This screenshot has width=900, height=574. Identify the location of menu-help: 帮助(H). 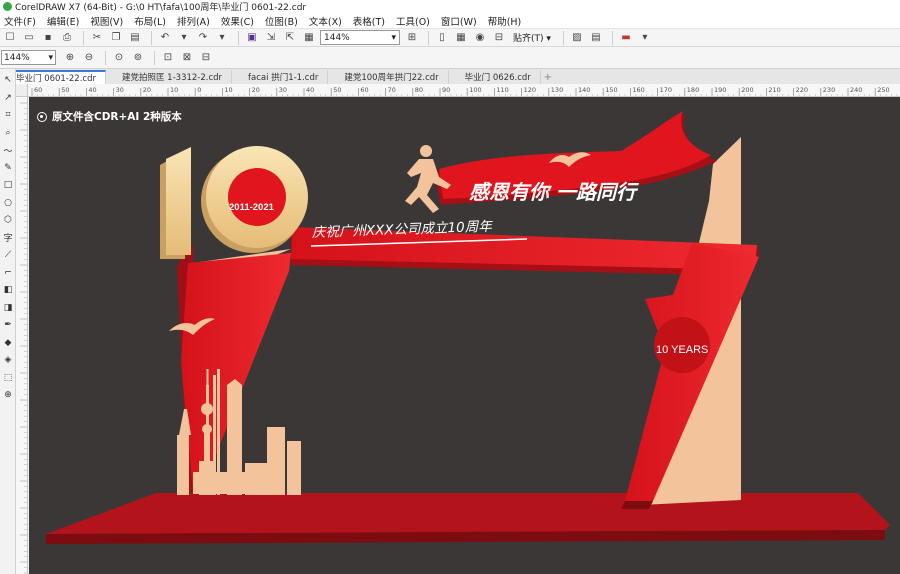
(506, 21).